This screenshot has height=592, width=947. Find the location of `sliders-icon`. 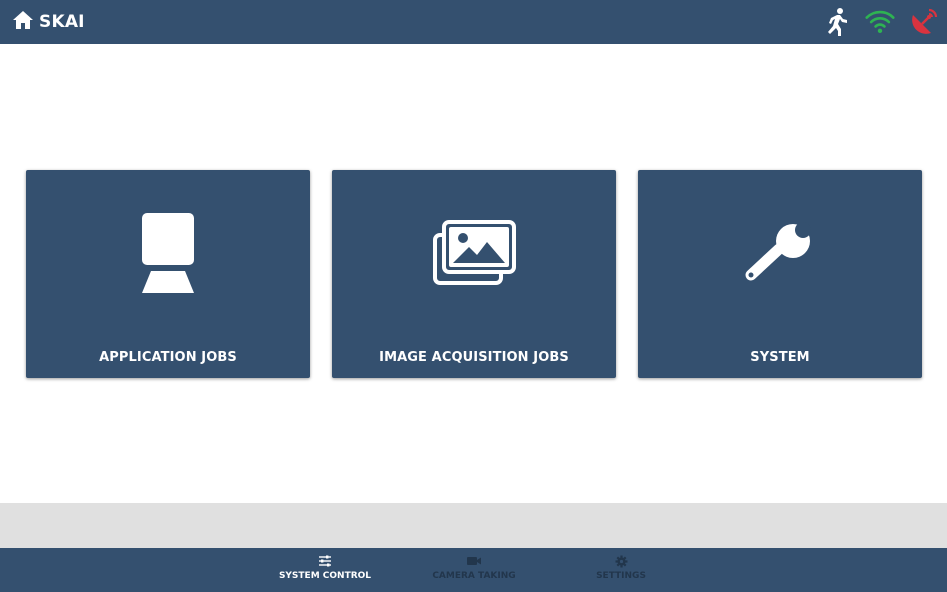

sliders-icon is located at coordinates (325, 561).